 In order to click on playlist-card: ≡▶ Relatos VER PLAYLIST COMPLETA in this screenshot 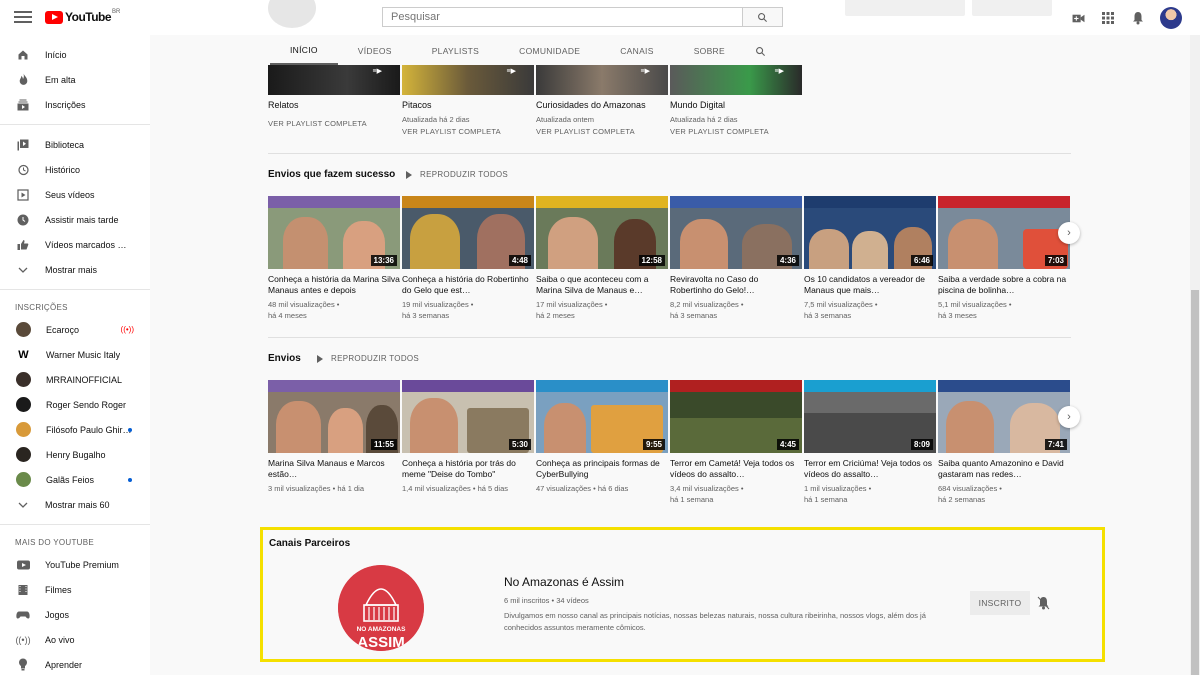, I will do `click(334, 100)`.